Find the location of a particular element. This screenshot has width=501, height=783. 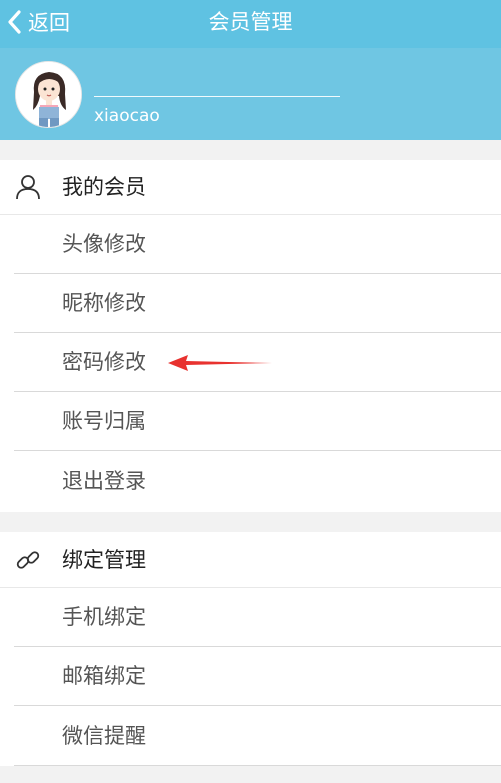

annotation-arrow-icon is located at coordinates (220, 363).